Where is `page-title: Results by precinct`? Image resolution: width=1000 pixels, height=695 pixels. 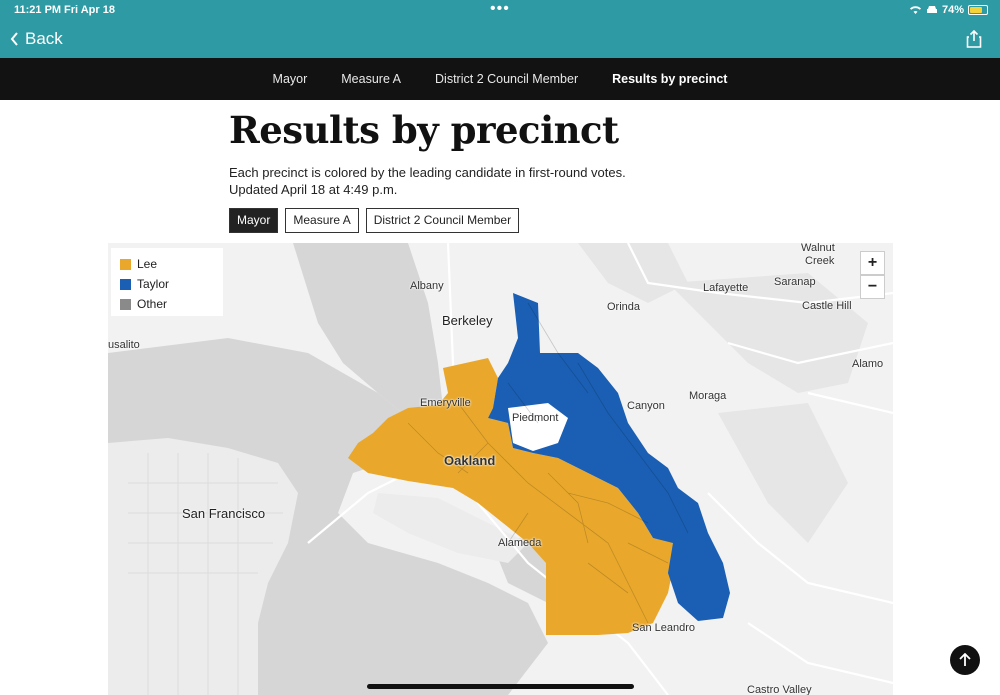
page-title: Results by precinct is located at coordinates (424, 130).